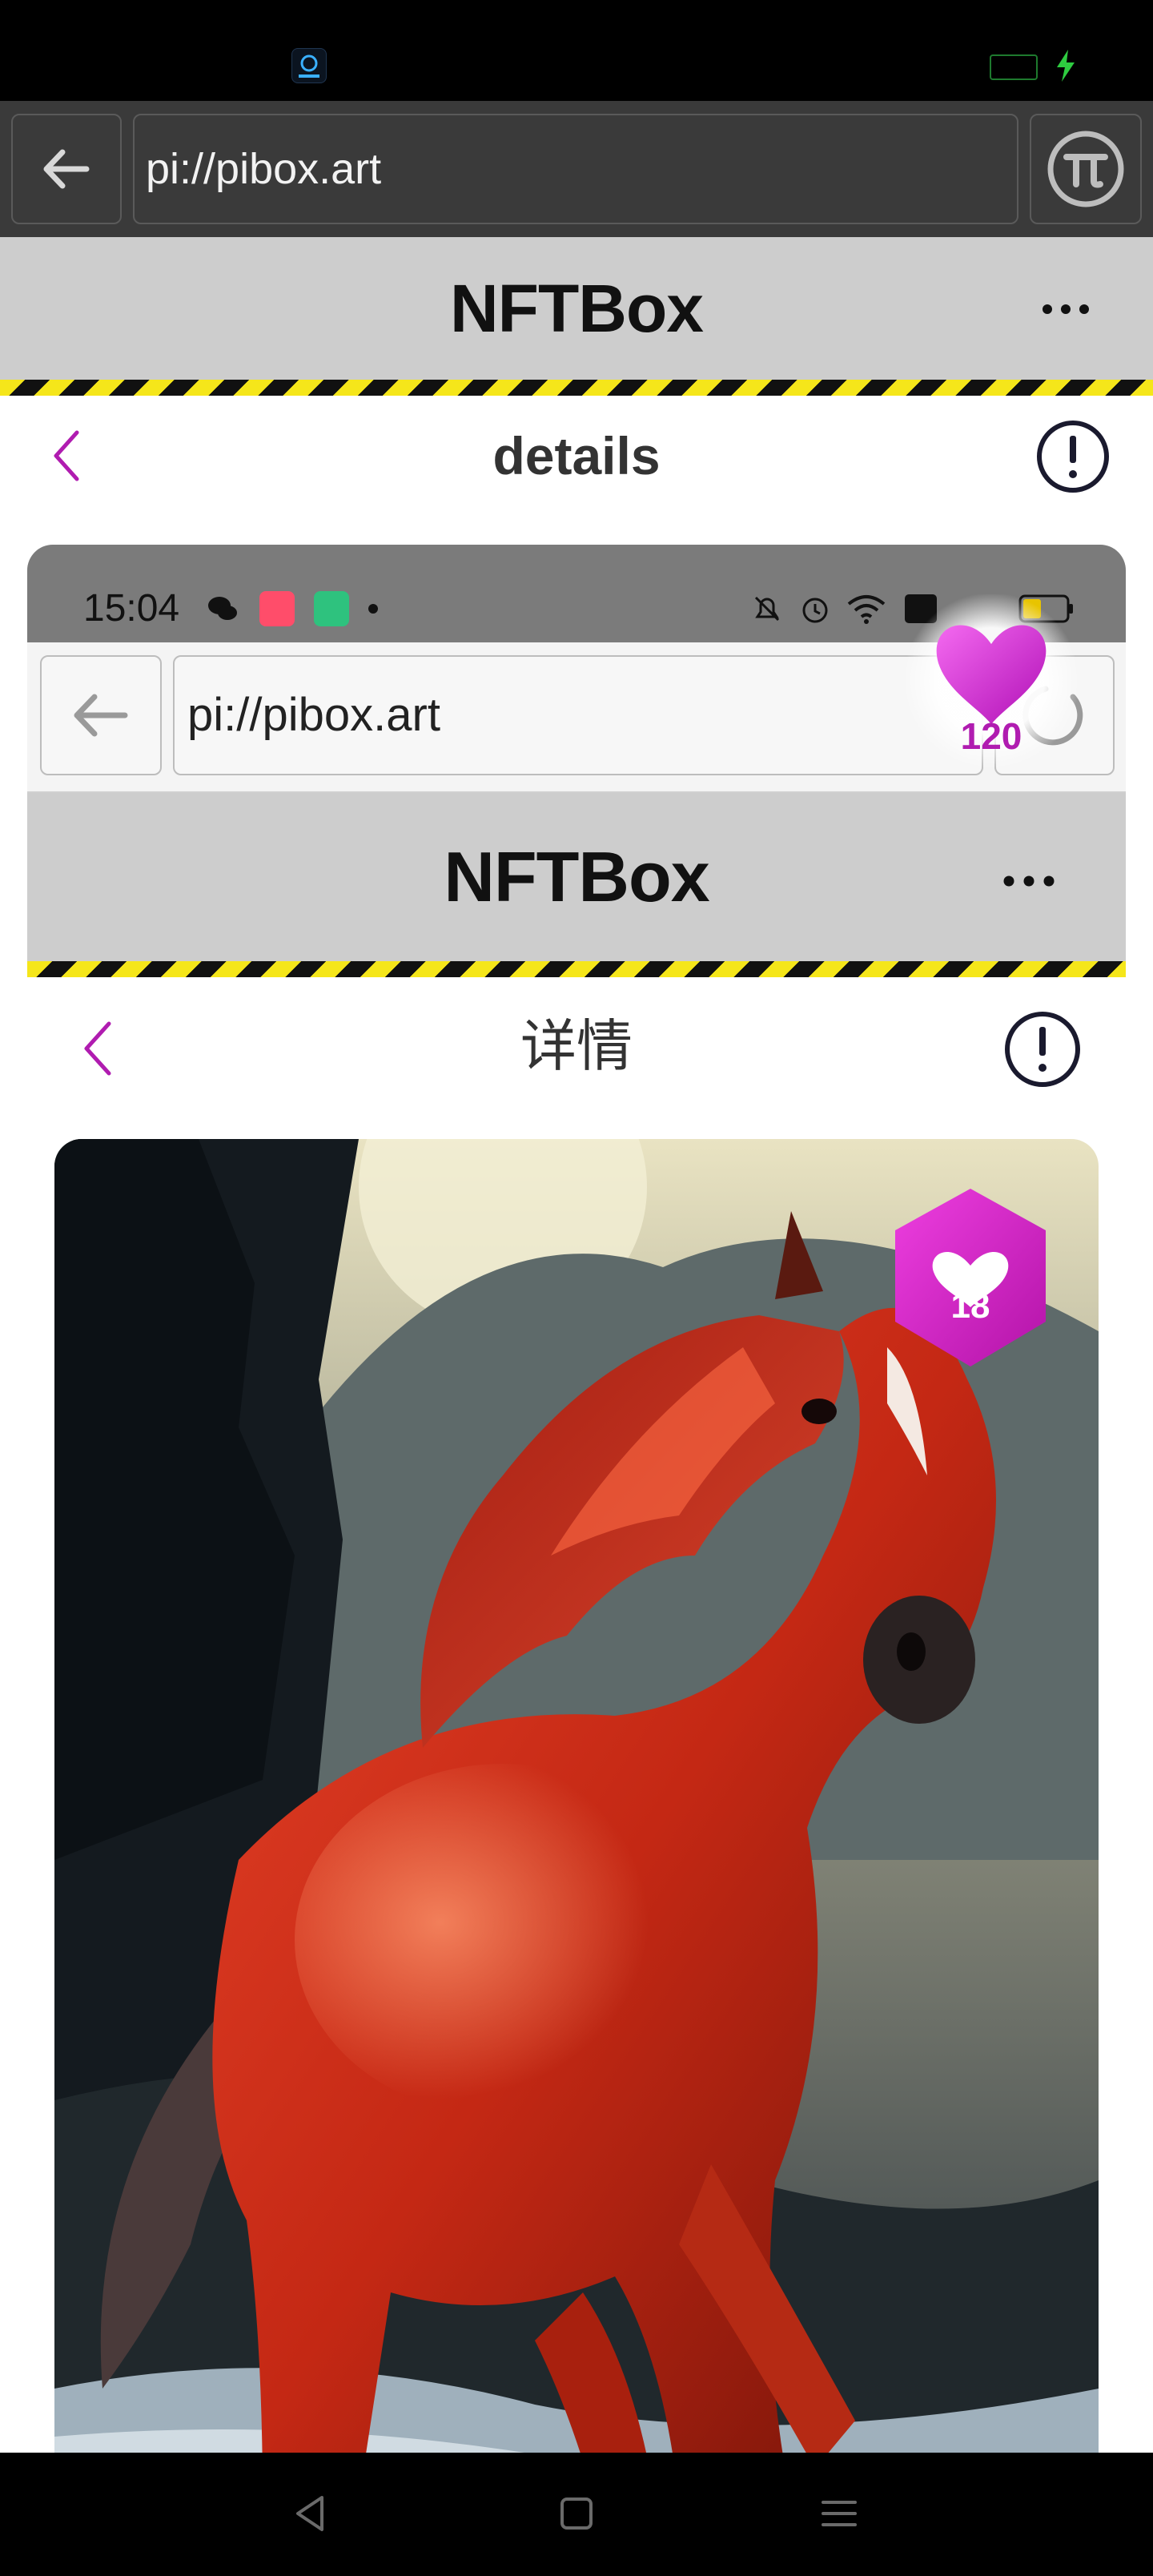  I want to click on charging-bolt-icon, so click(1066, 66).